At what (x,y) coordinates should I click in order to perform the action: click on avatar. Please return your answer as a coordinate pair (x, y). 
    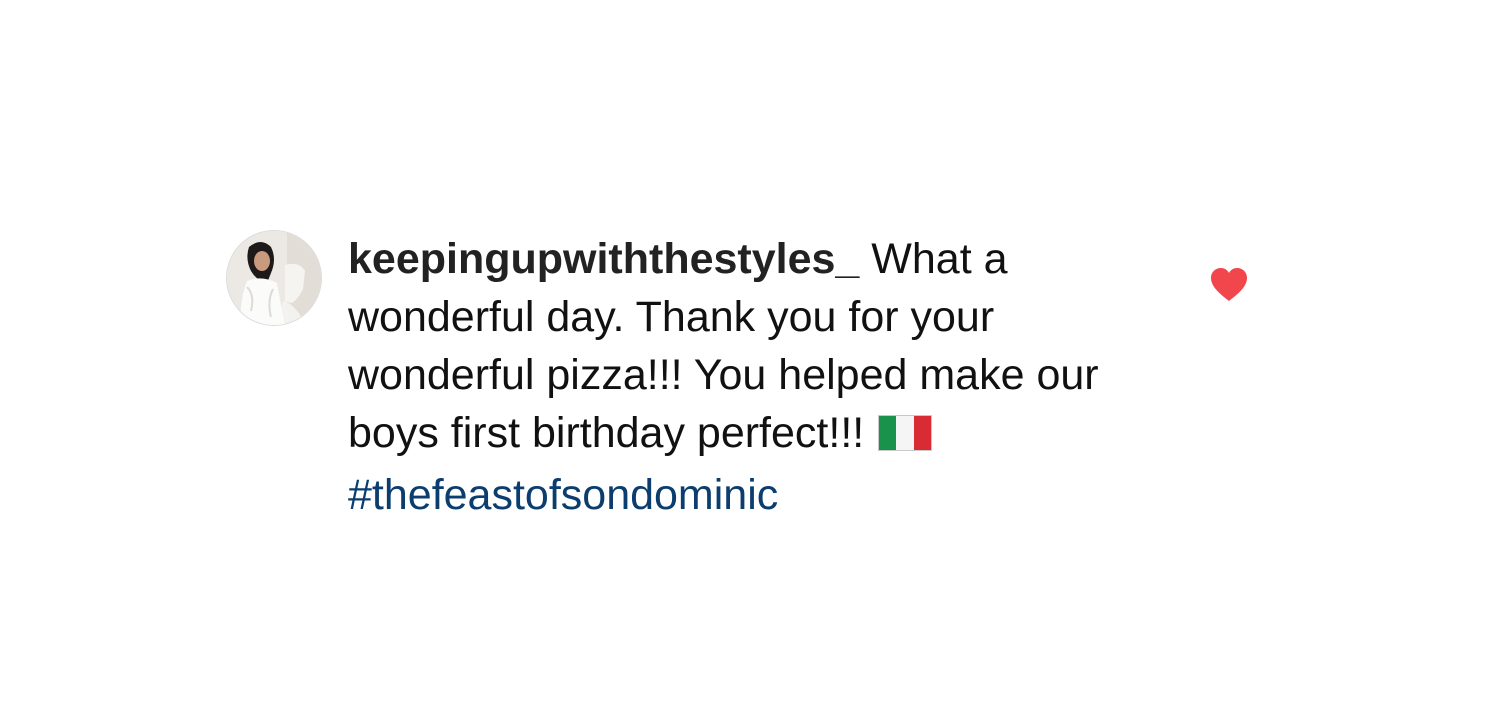
    Looking at the image, I should click on (274, 278).